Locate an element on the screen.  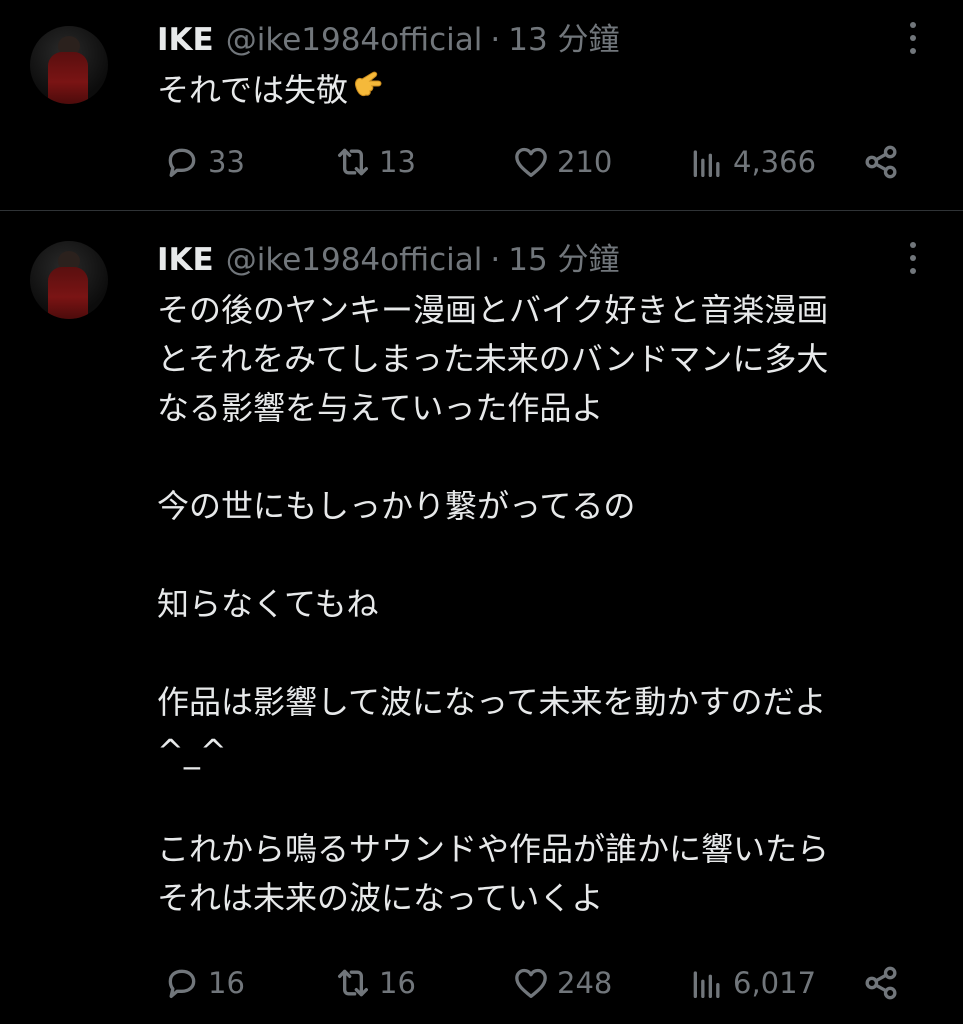
timestamp: 15 分鐘 is located at coordinates (563, 260).